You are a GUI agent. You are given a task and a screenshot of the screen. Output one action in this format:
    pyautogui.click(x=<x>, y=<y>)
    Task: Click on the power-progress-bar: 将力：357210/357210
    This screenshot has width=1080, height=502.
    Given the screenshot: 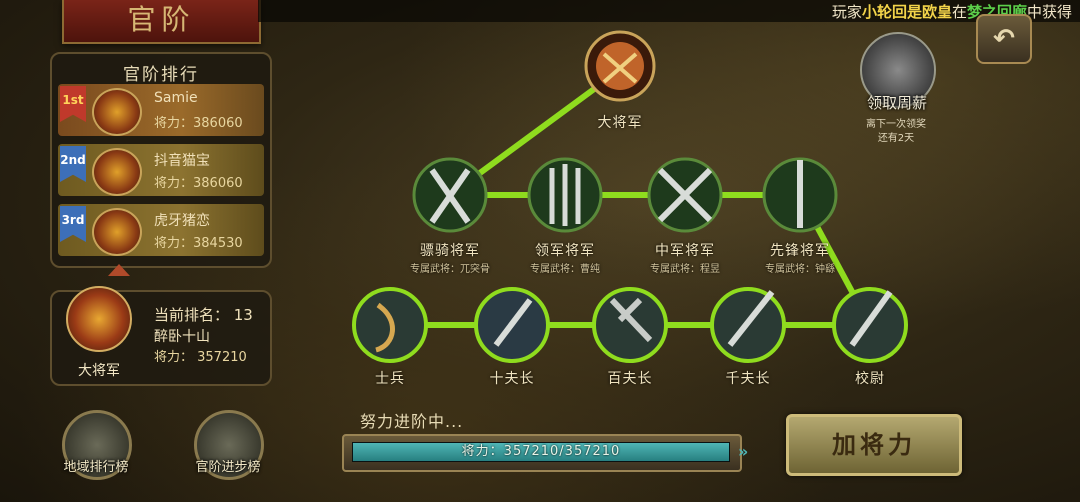 What is the action you would take?
    pyautogui.click(x=542, y=453)
    